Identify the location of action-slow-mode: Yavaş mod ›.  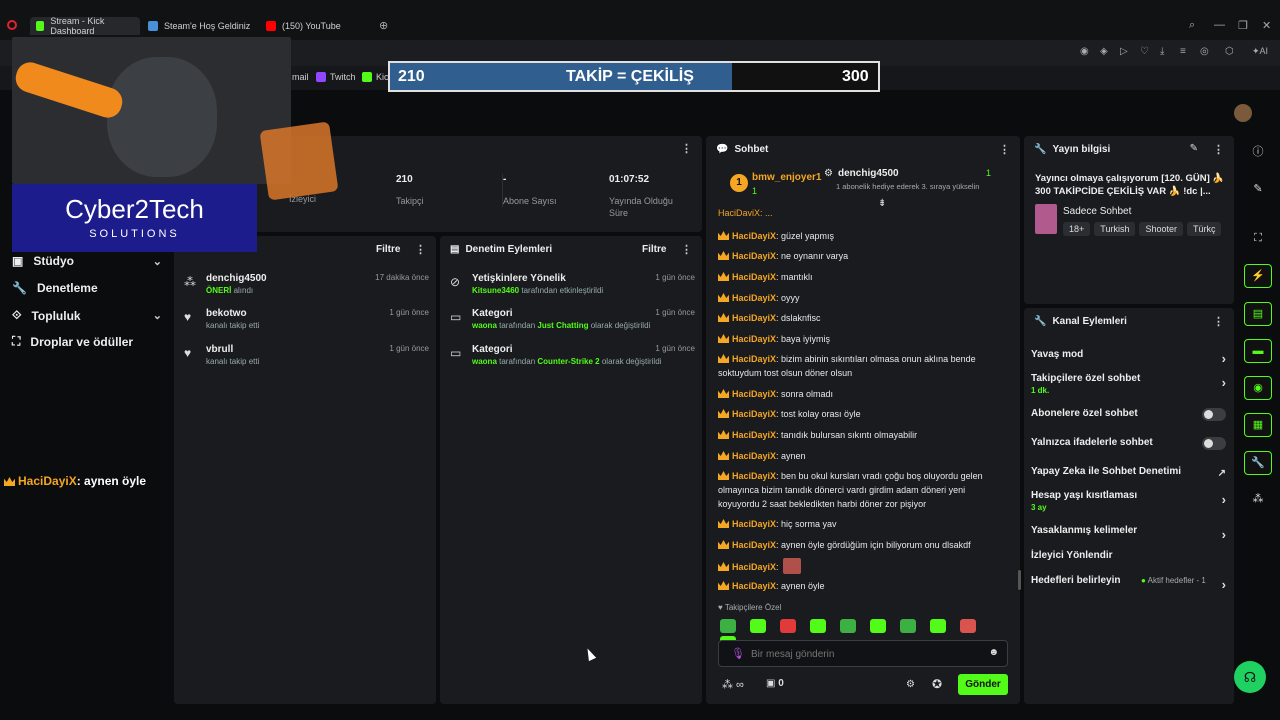
(1128, 357).